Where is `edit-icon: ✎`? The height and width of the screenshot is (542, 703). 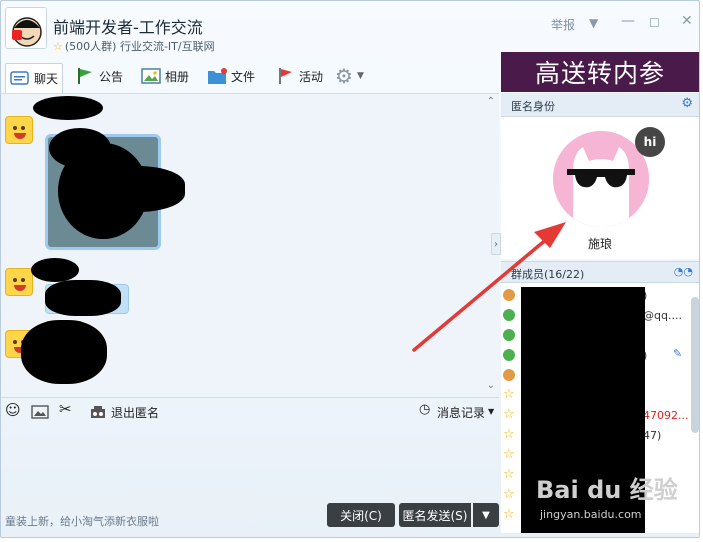
edit-icon: ✎ is located at coordinates (677, 353).